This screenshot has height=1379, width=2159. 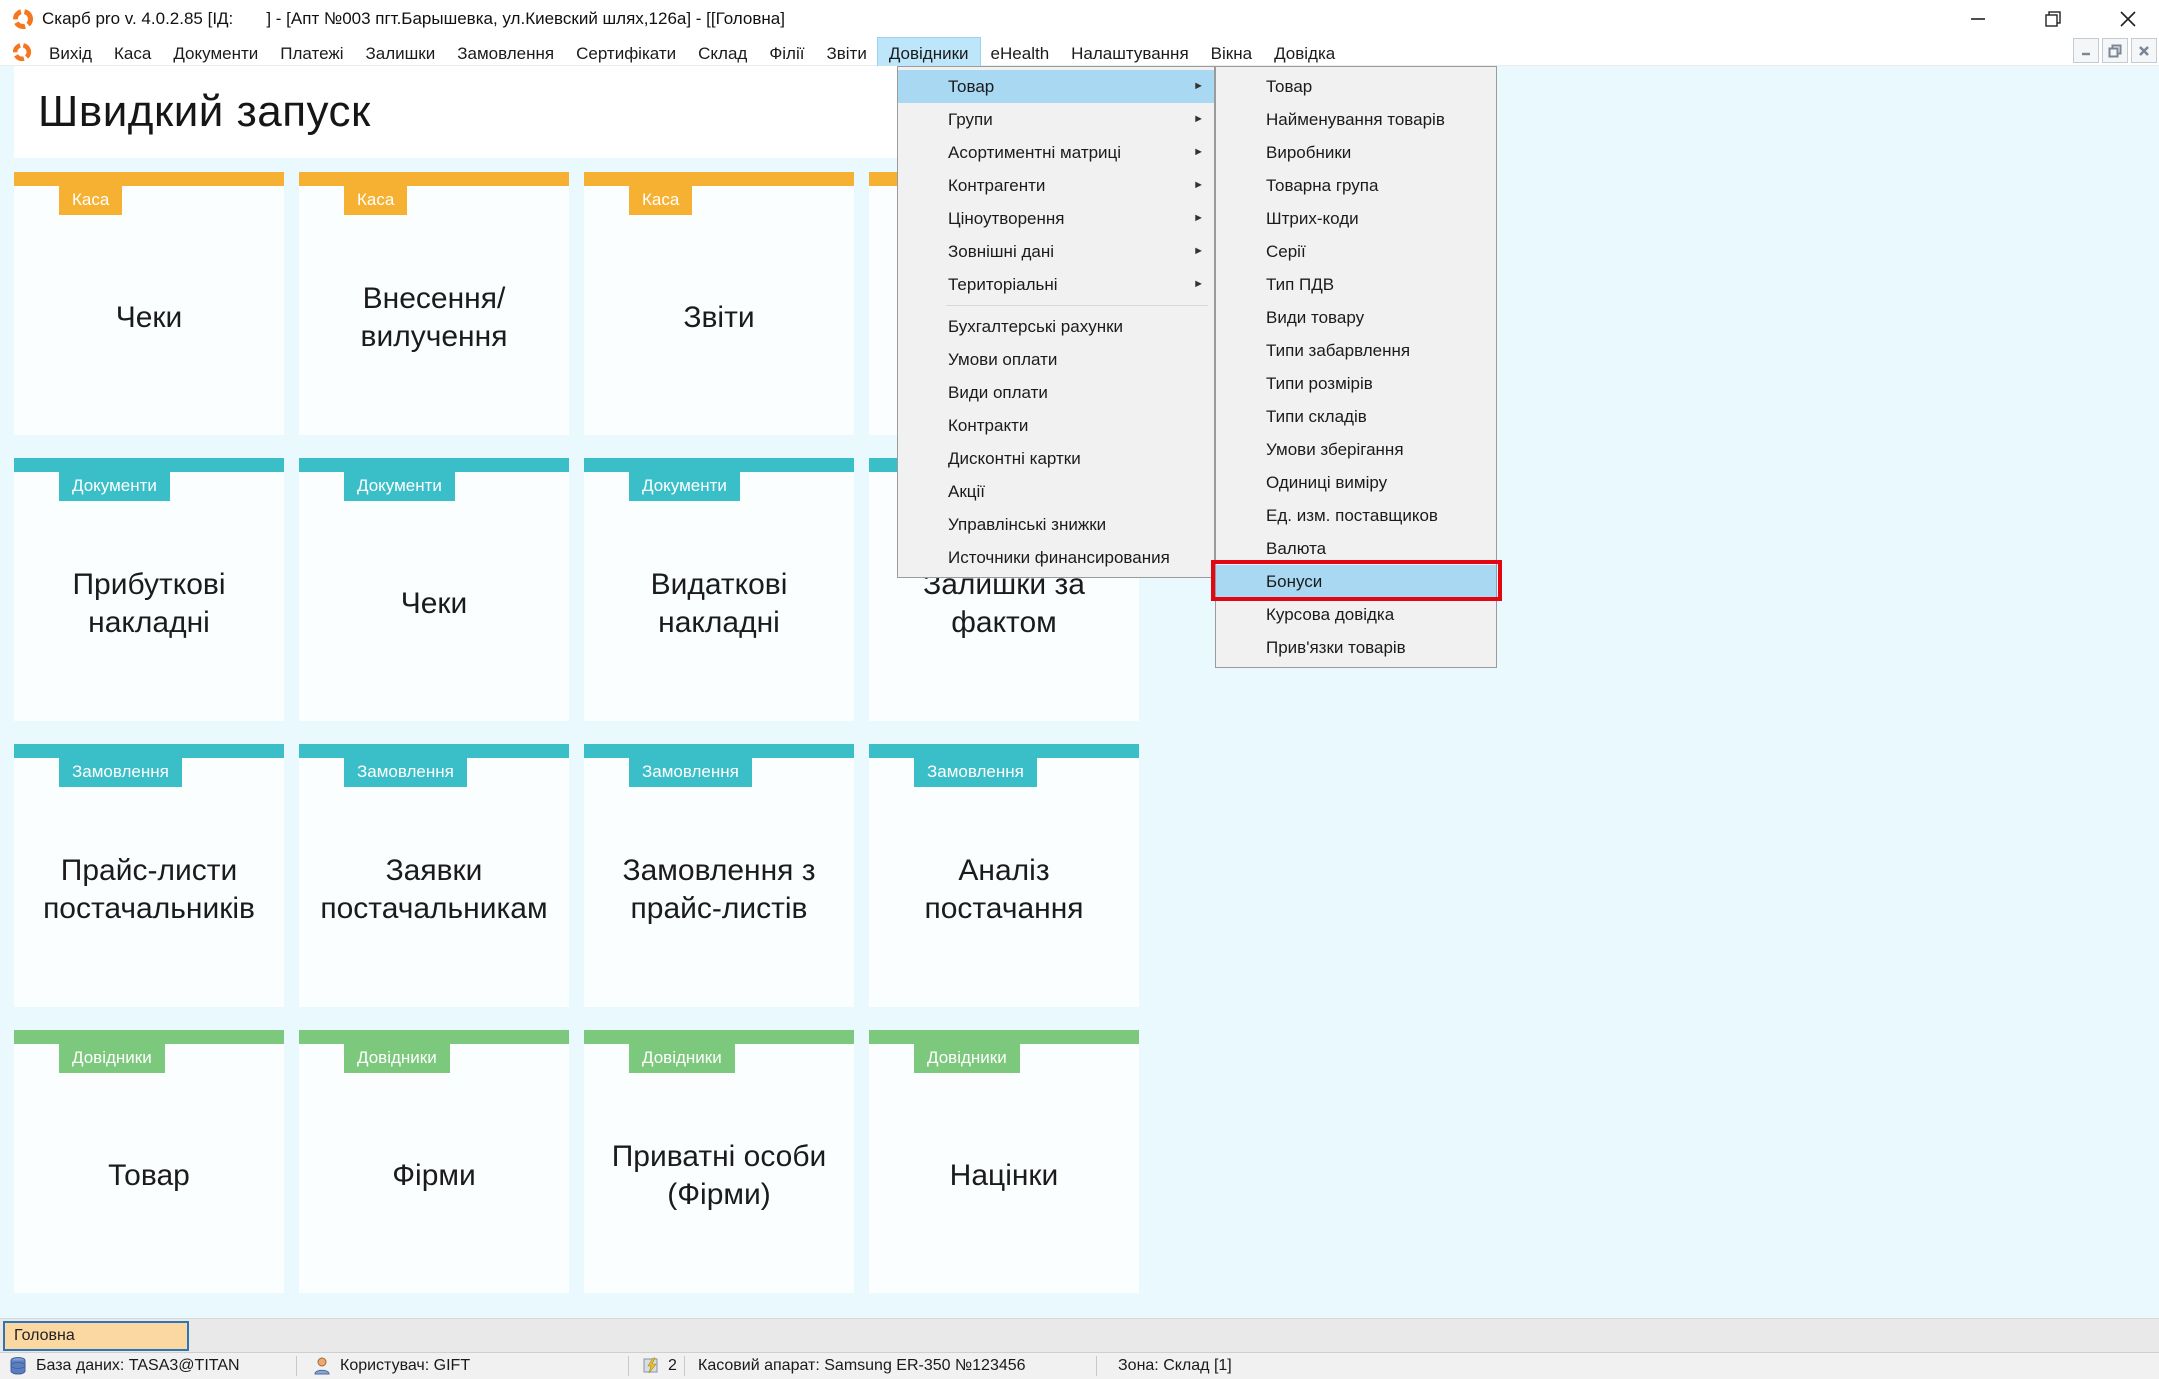 I want to click on menubar-item: eHealth, so click(x=1020, y=52).